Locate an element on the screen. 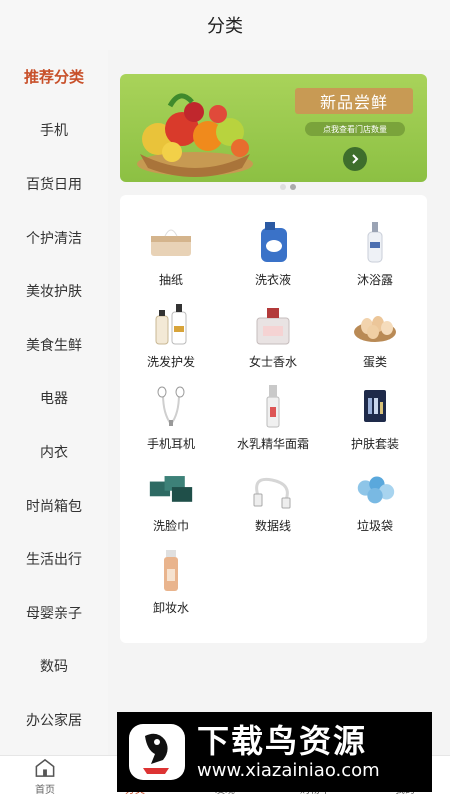 This screenshot has height=800, width=450. page-title: 分类 is located at coordinates (225, 26).